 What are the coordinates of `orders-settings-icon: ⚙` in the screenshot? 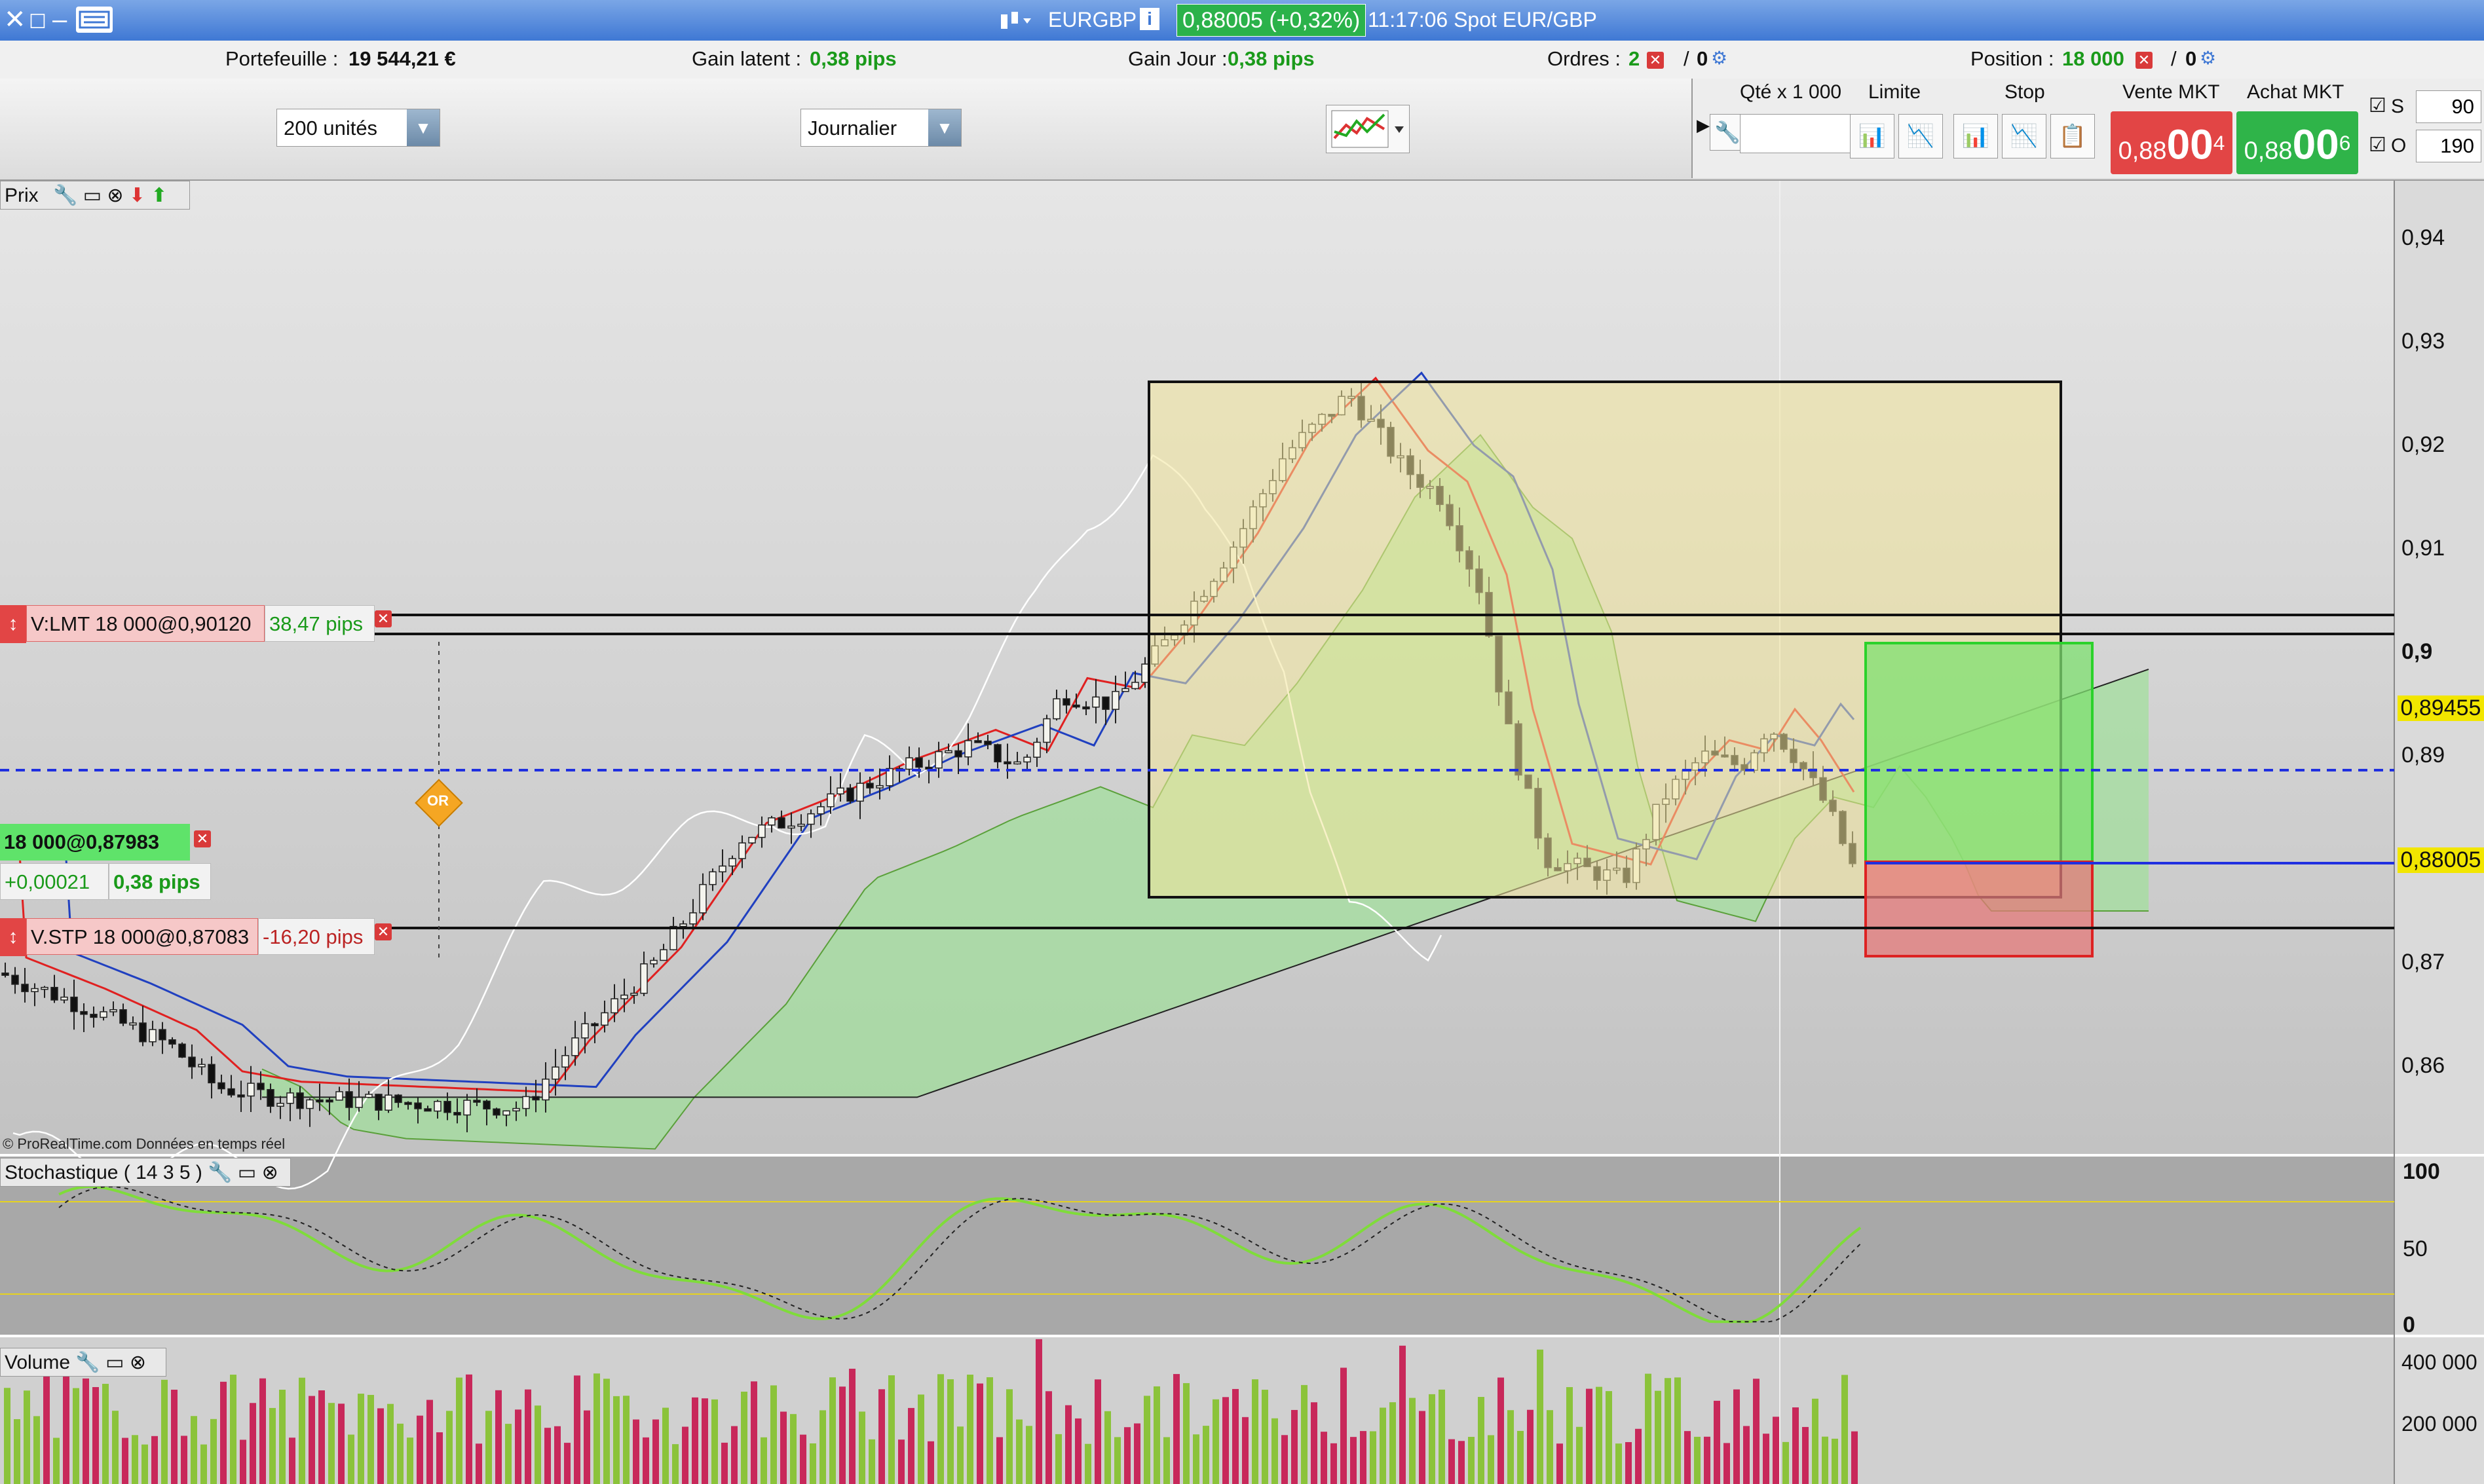 It's located at (1719, 58).